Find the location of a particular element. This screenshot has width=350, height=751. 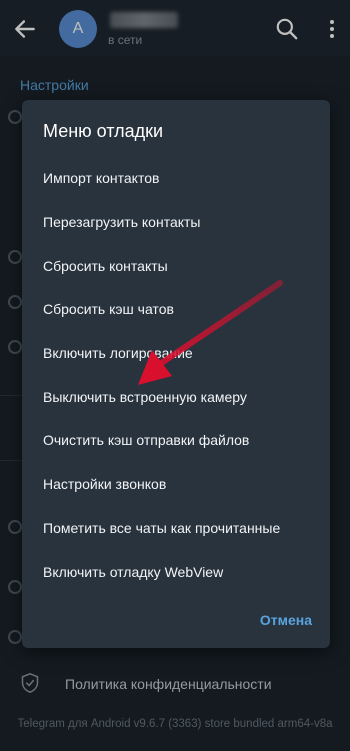

menu-item-clear-file-send-cache: Очистить кэш отправки файлов is located at coordinates (176, 440).